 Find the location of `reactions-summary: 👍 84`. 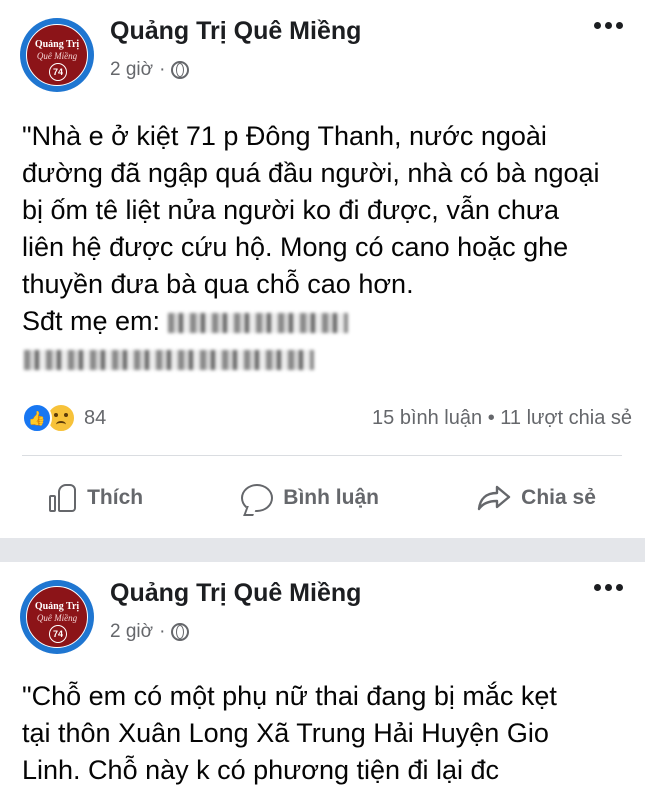

reactions-summary: 👍 84 is located at coordinates (64, 418).